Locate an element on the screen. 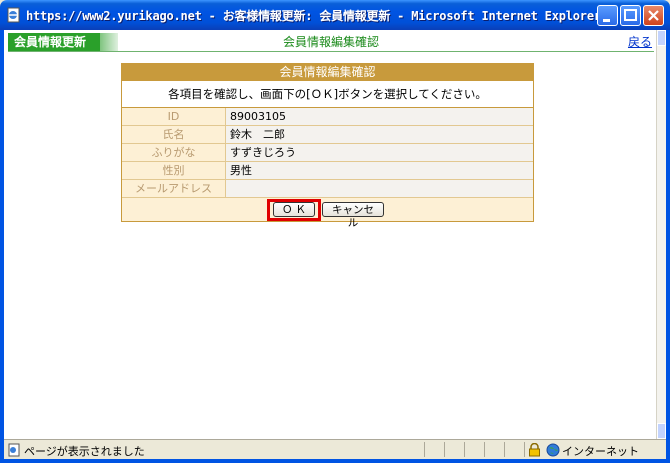 The image size is (670, 463). maximize-button is located at coordinates (630, 15).